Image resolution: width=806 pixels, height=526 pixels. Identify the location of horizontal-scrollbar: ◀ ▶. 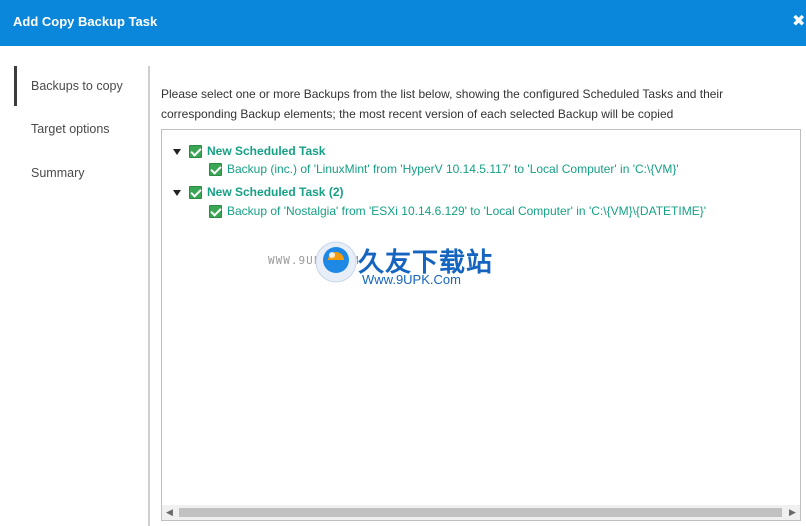
(481, 512).